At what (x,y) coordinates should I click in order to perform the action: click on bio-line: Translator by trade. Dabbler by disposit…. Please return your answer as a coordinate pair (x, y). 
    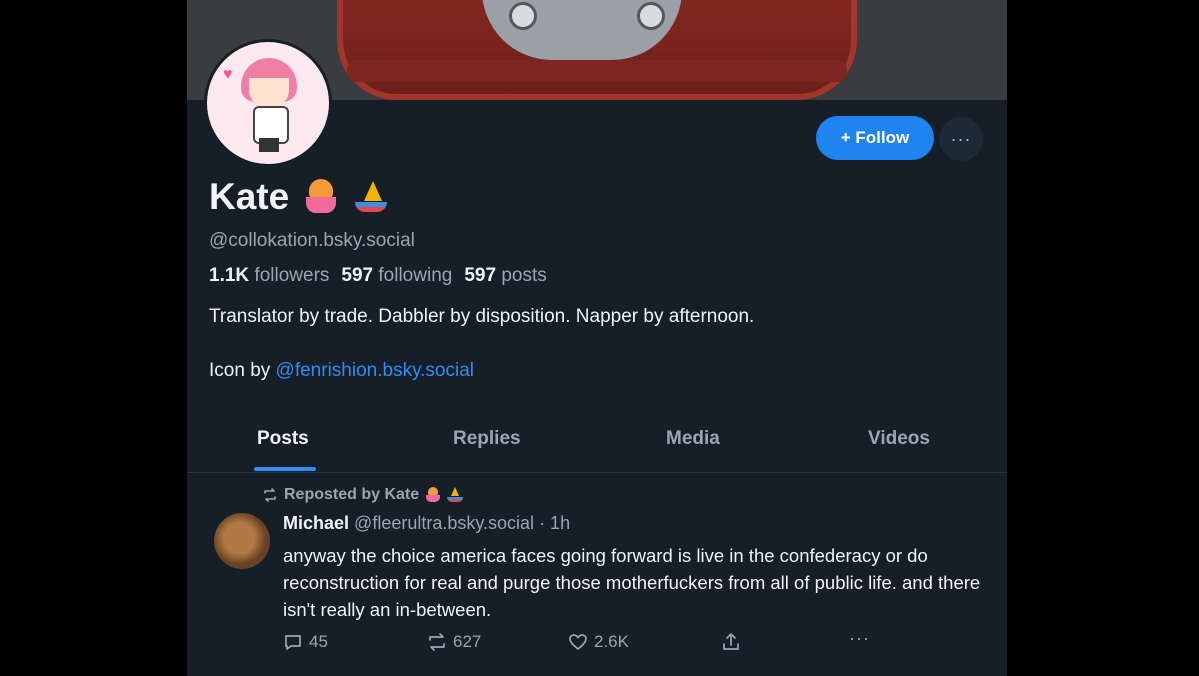
    Looking at the image, I should click on (482, 316).